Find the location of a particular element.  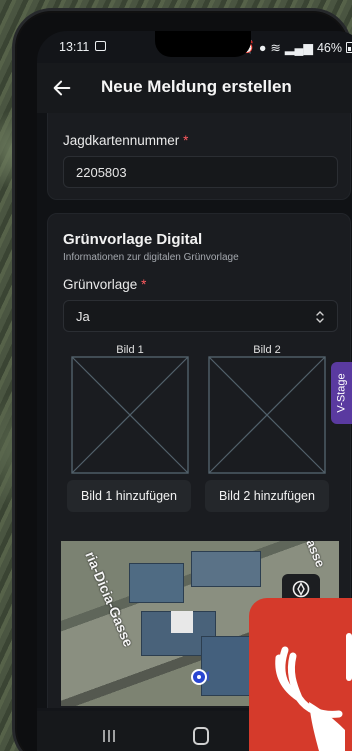

recents-icon is located at coordinates (109, 736).